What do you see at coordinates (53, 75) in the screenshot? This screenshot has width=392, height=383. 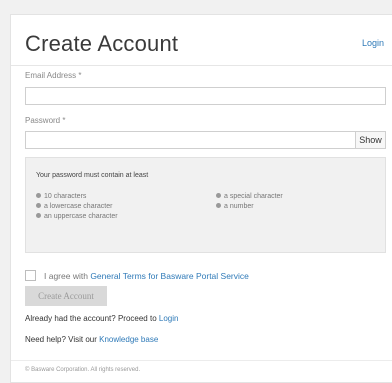 I see `email-label: Email Address *` at bounding box center [53, 75].